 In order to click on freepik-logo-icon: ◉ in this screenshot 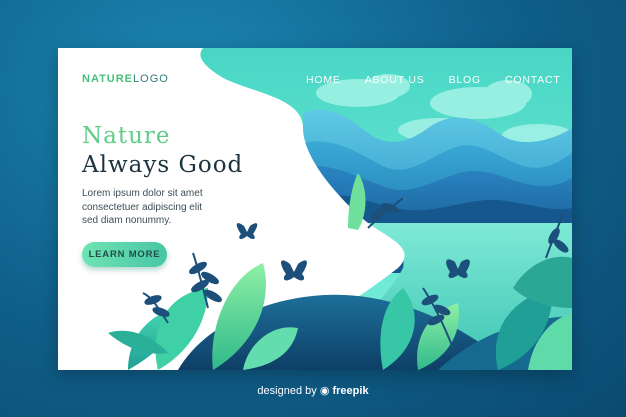, I will do `click(324, 391)`.